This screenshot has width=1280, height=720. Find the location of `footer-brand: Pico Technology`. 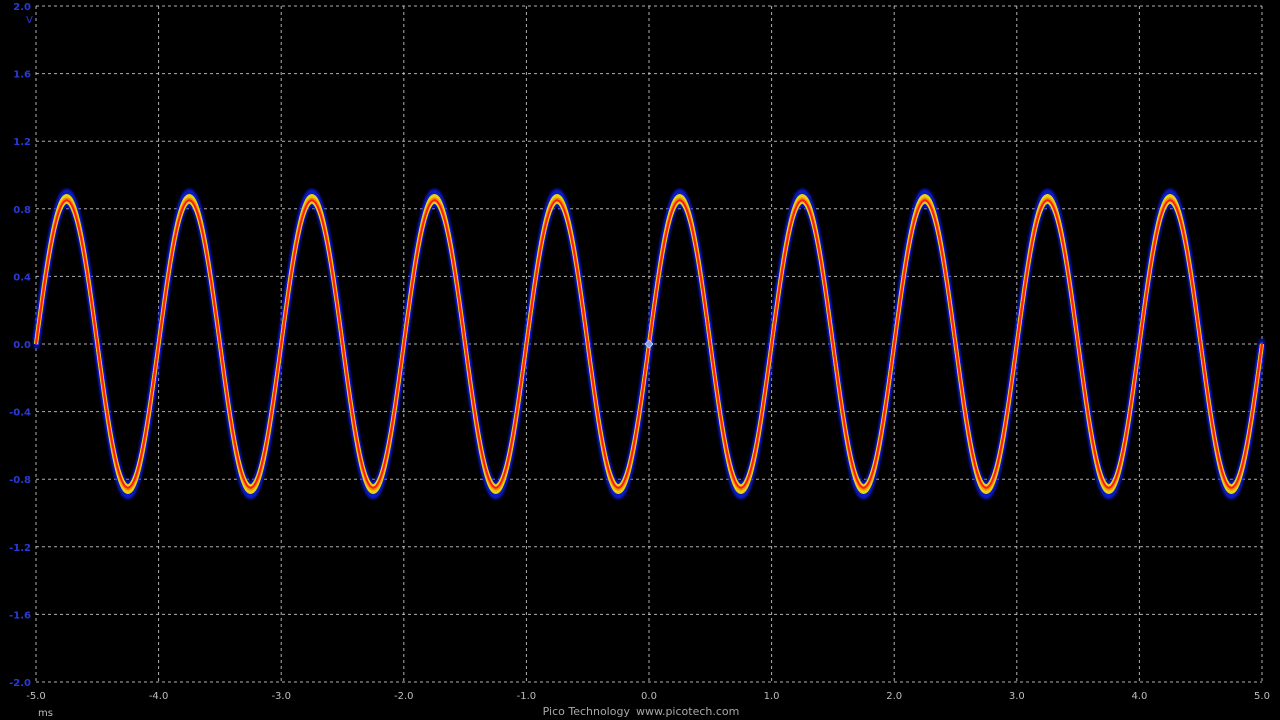

footer-brand: Pico Technology is located at coordinates (587, 711).